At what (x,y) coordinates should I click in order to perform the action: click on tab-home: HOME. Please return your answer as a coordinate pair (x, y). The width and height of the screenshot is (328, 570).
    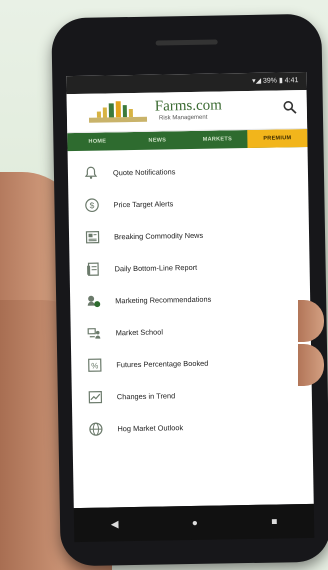
    Looking at the image, I should click on (97, 141).